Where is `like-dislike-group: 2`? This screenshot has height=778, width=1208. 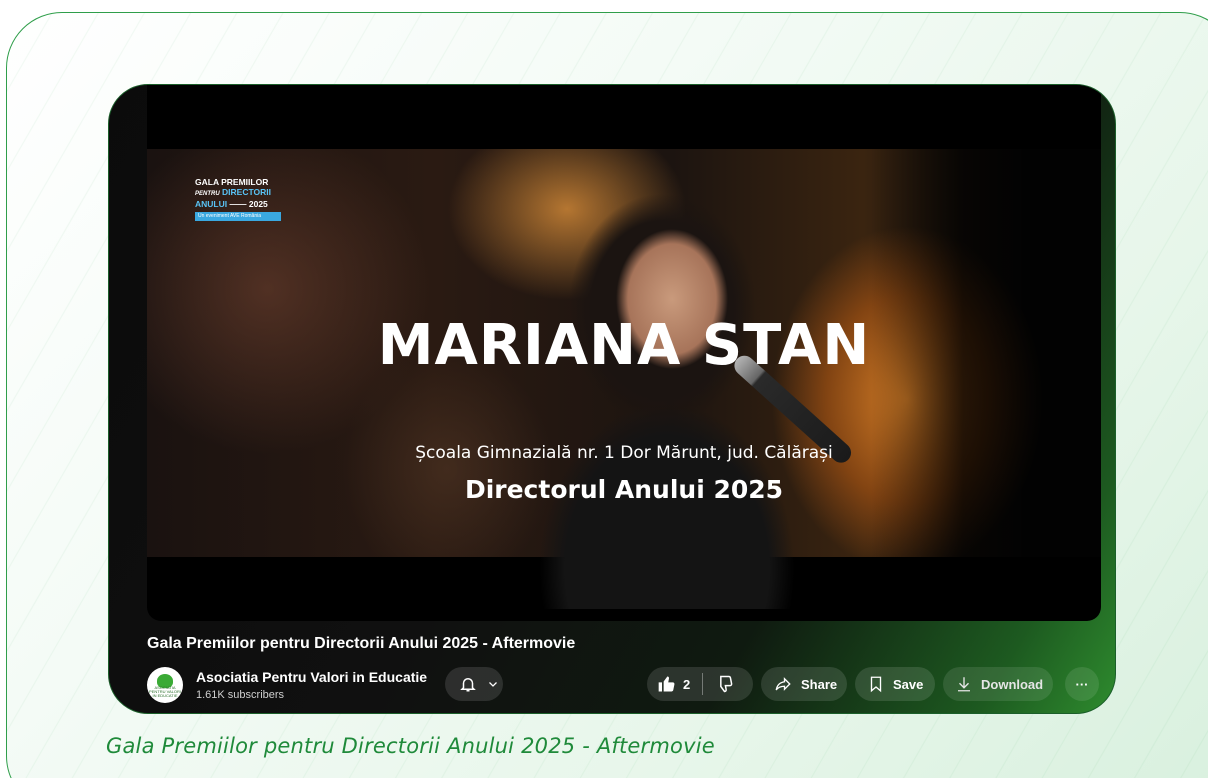 like-dislike-group: 2 is located at coordinates (700, 684).